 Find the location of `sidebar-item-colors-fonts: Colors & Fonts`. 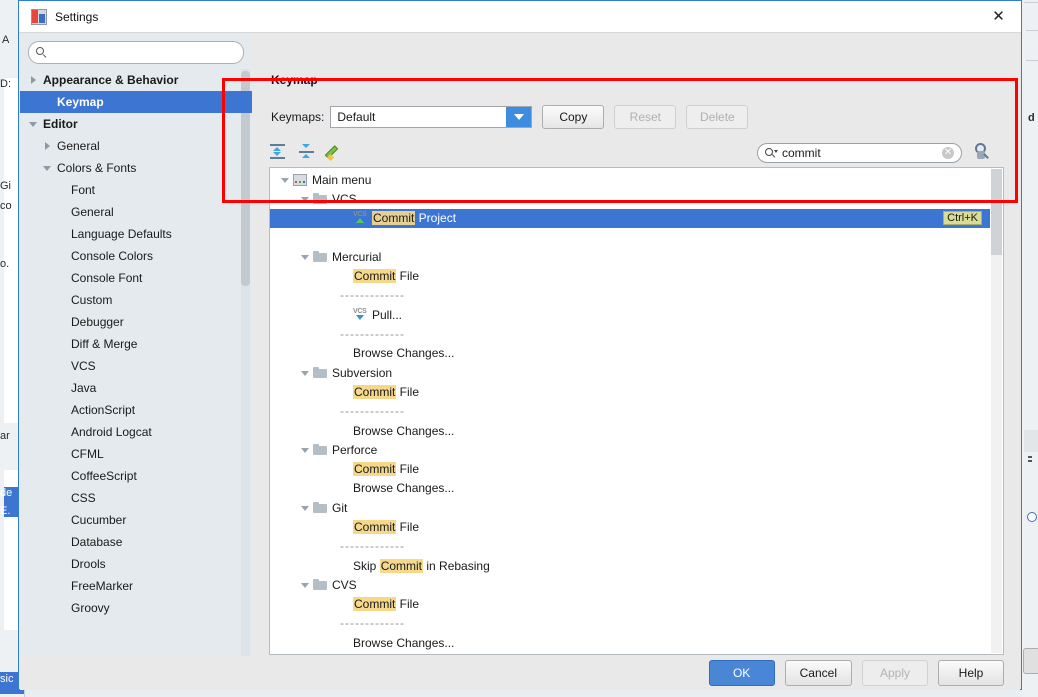

sidebar-item-colors-fonts: Colors & Fonts is located at coordinates (136, 168).